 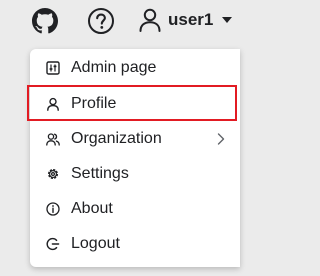 What do you see at coordinates (100, 173) in the screenshot?
I see `menu-item-label: Settings` at bounding box center [100, 173].